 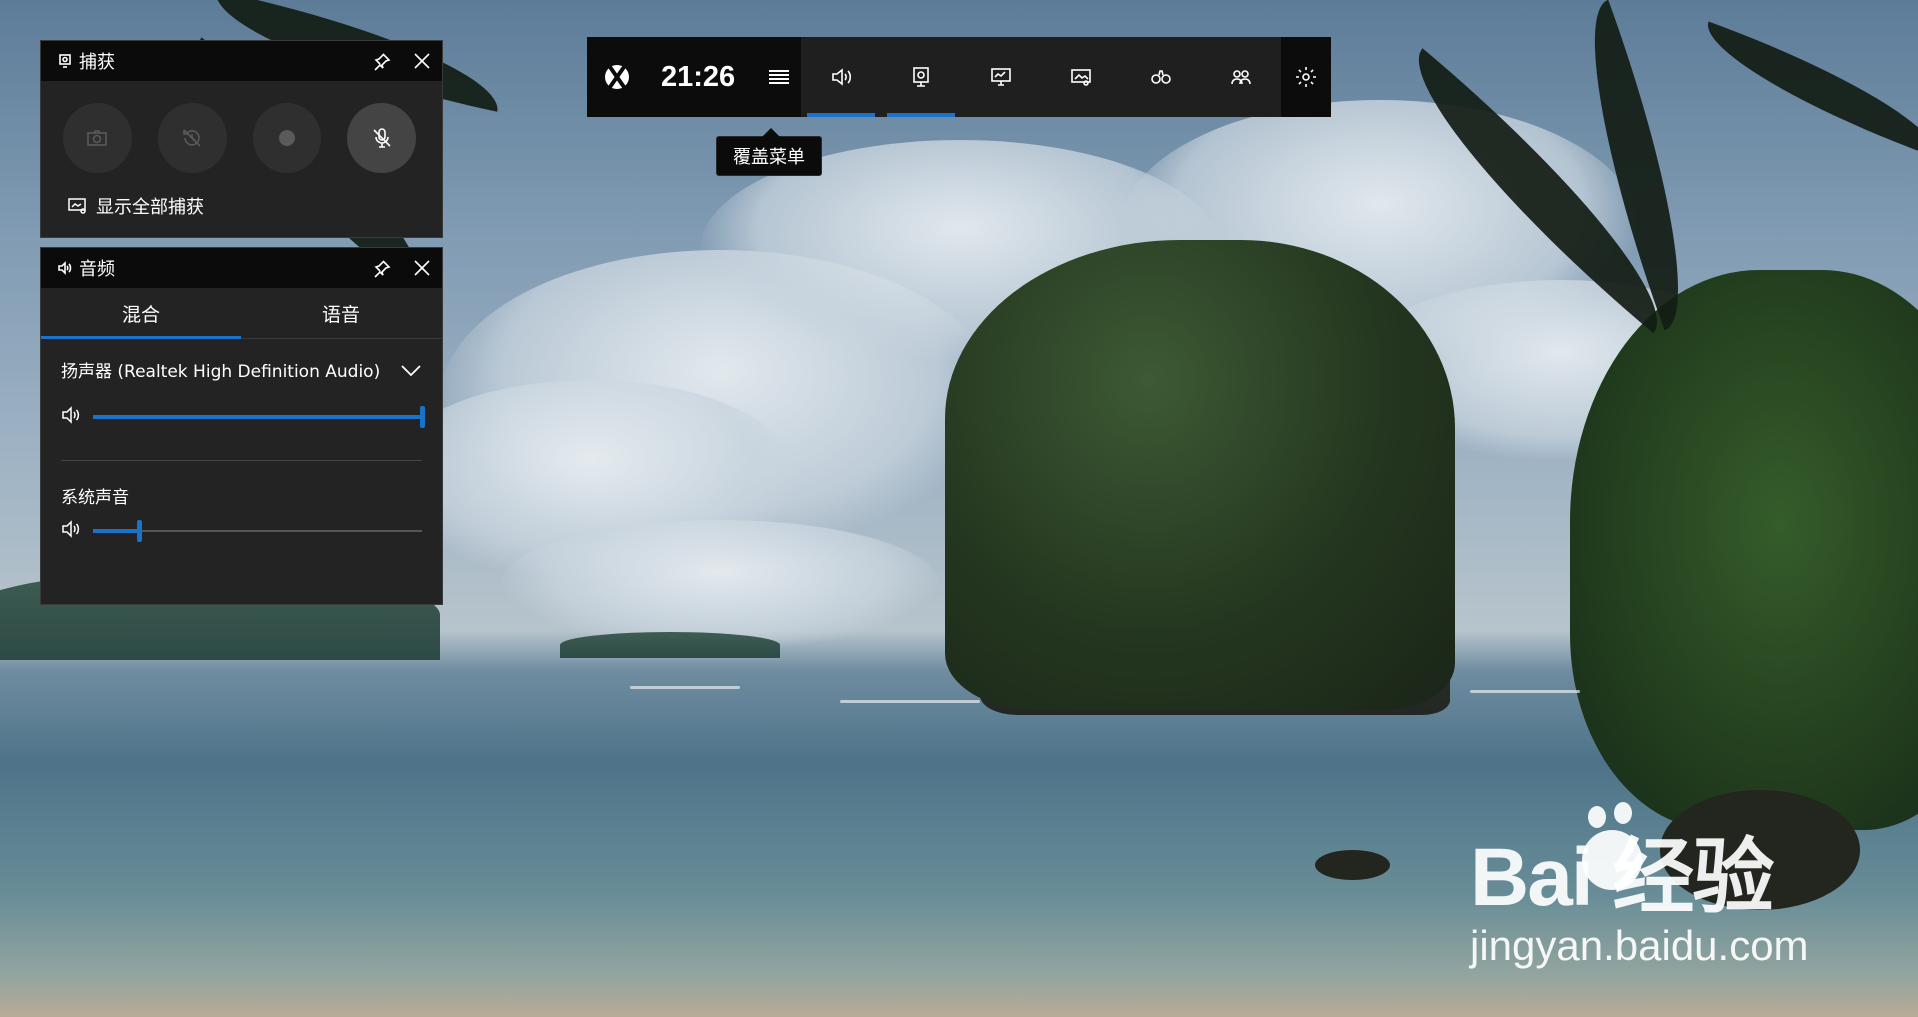 I want to click on record-icon, so click(x=286, y=138).